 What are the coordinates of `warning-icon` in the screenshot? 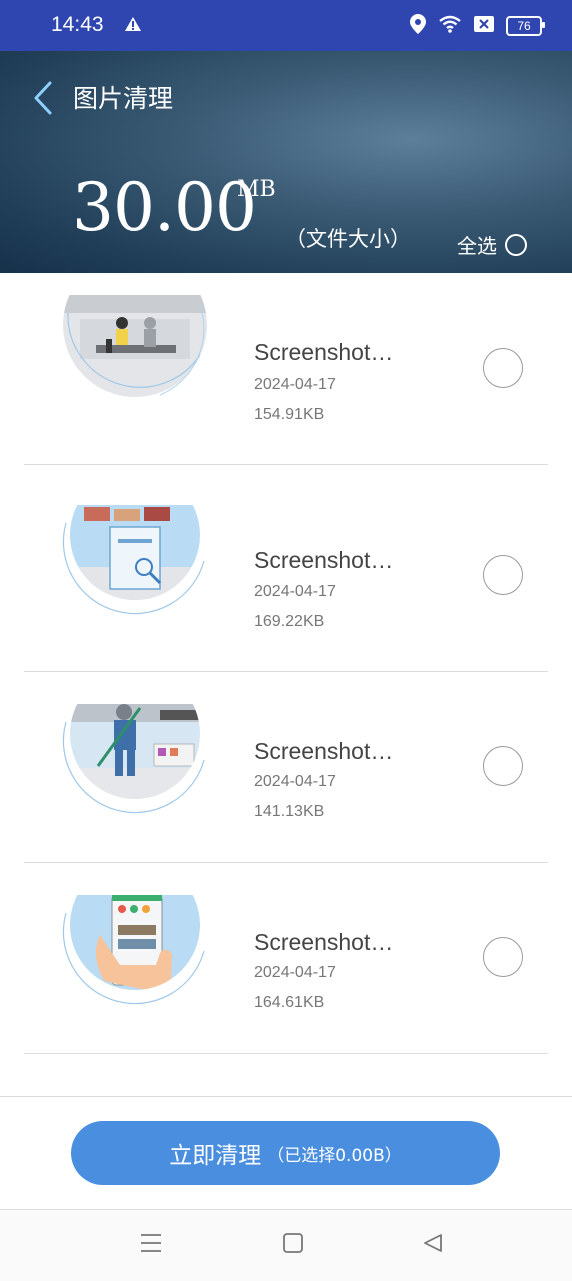 It's located at (133, 26).